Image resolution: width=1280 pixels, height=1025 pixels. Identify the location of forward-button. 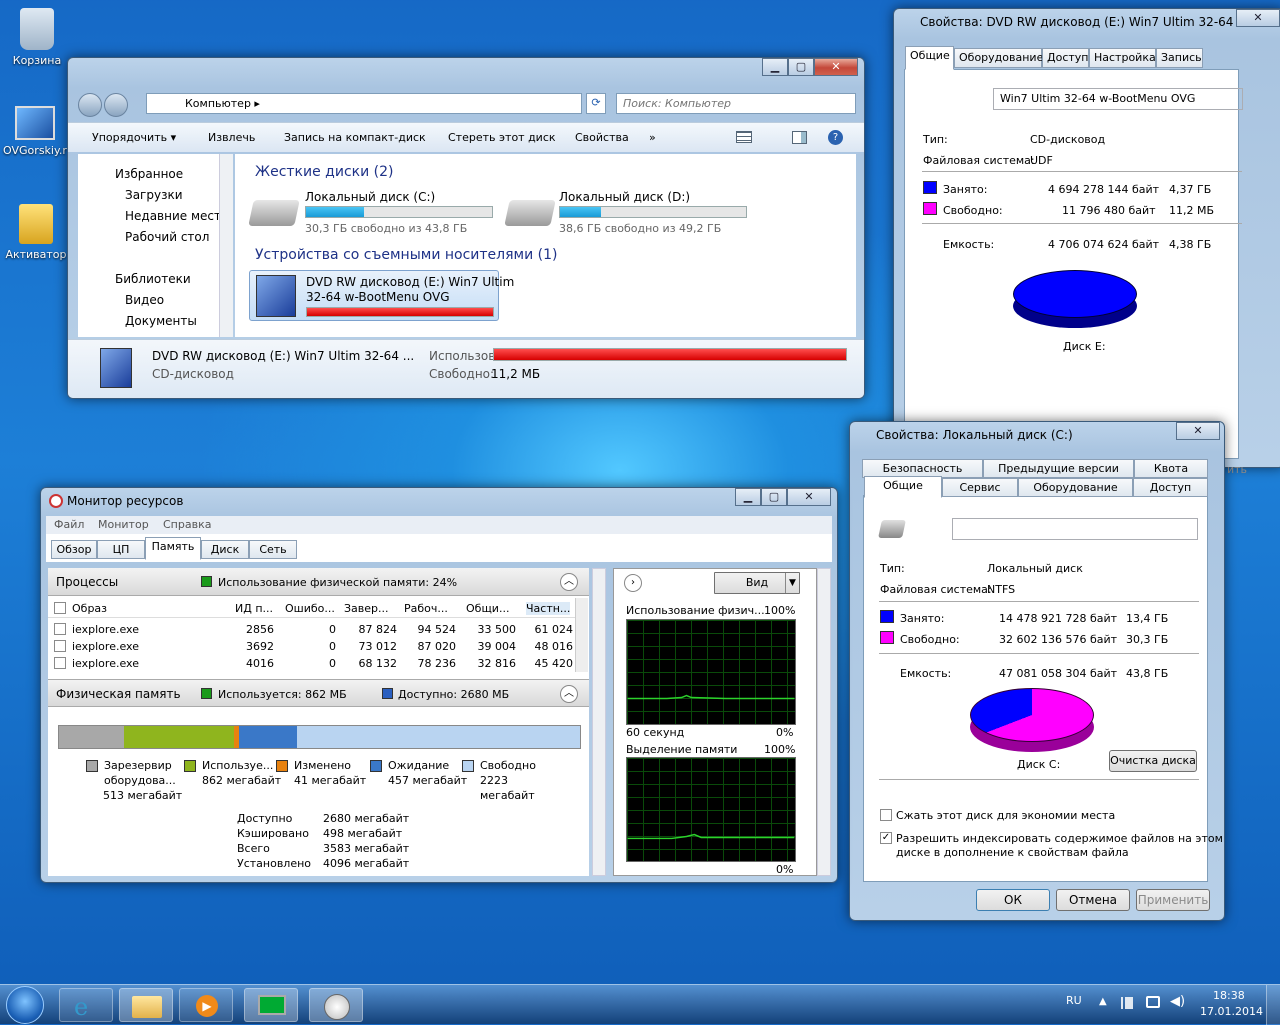
(116, 105).